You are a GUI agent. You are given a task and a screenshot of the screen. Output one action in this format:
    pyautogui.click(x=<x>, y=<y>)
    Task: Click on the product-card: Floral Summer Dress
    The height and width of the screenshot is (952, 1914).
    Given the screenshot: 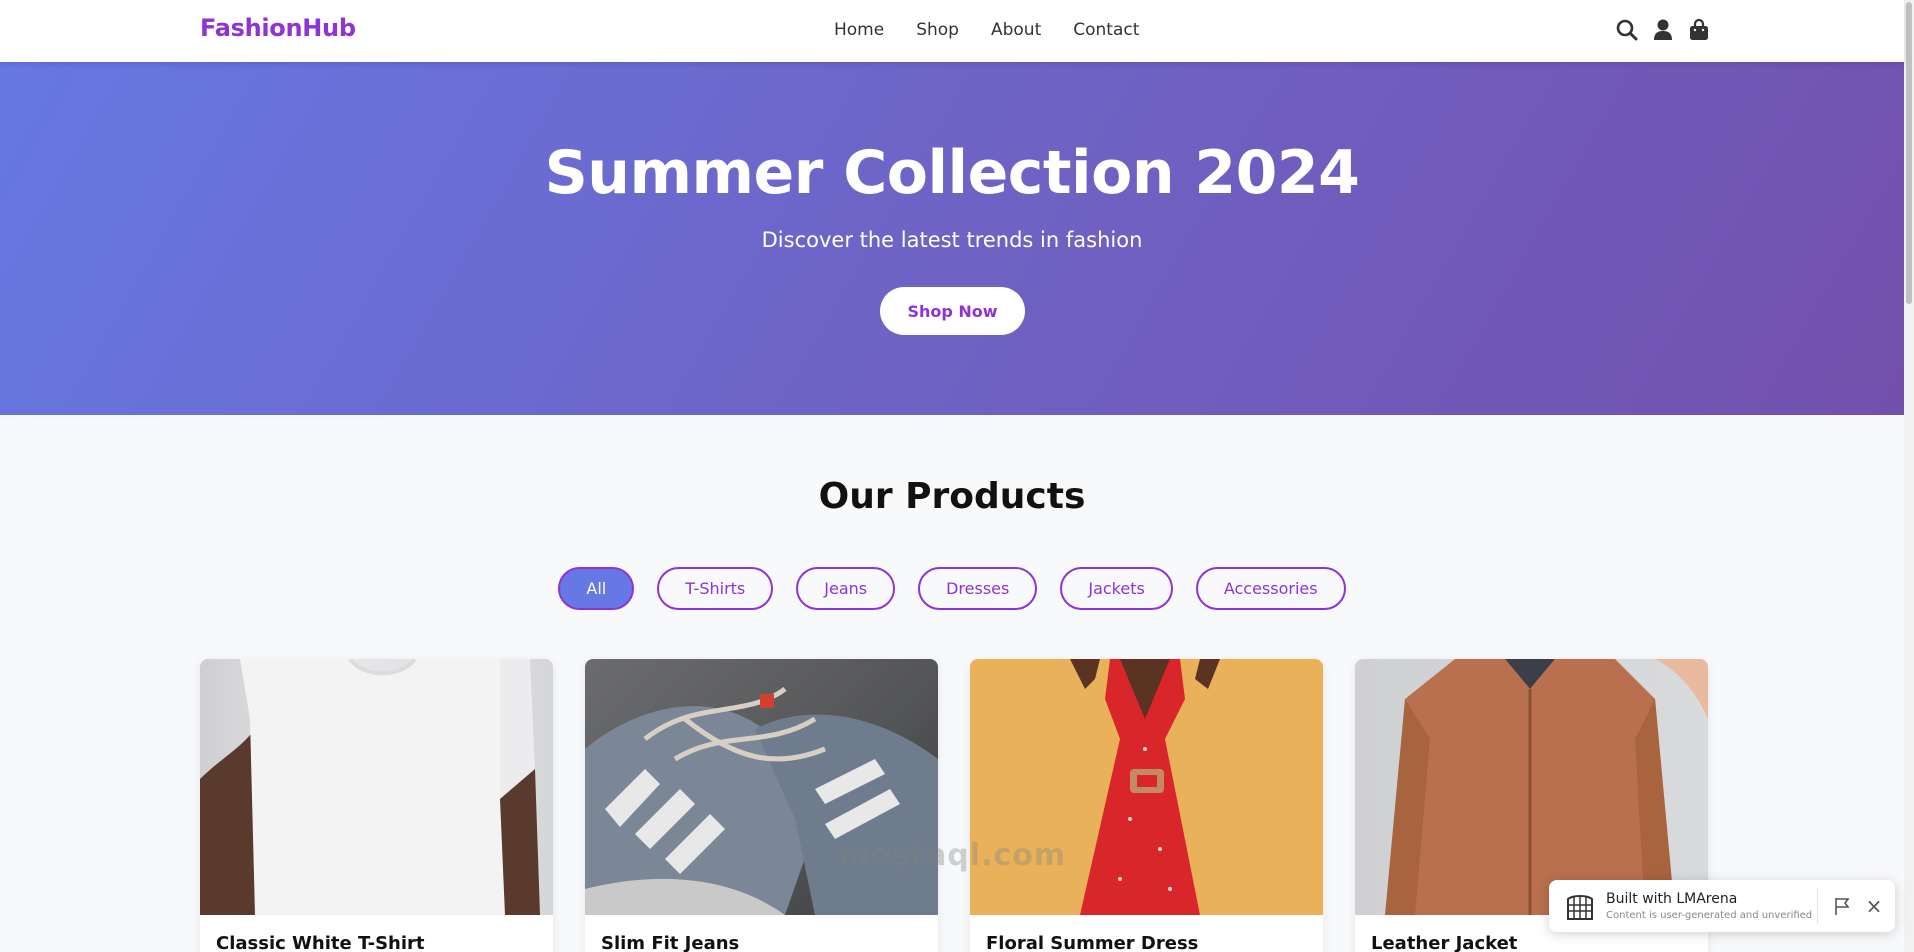 What is the action you would take?
    pyautogui.click(x=1146, y=805)
    